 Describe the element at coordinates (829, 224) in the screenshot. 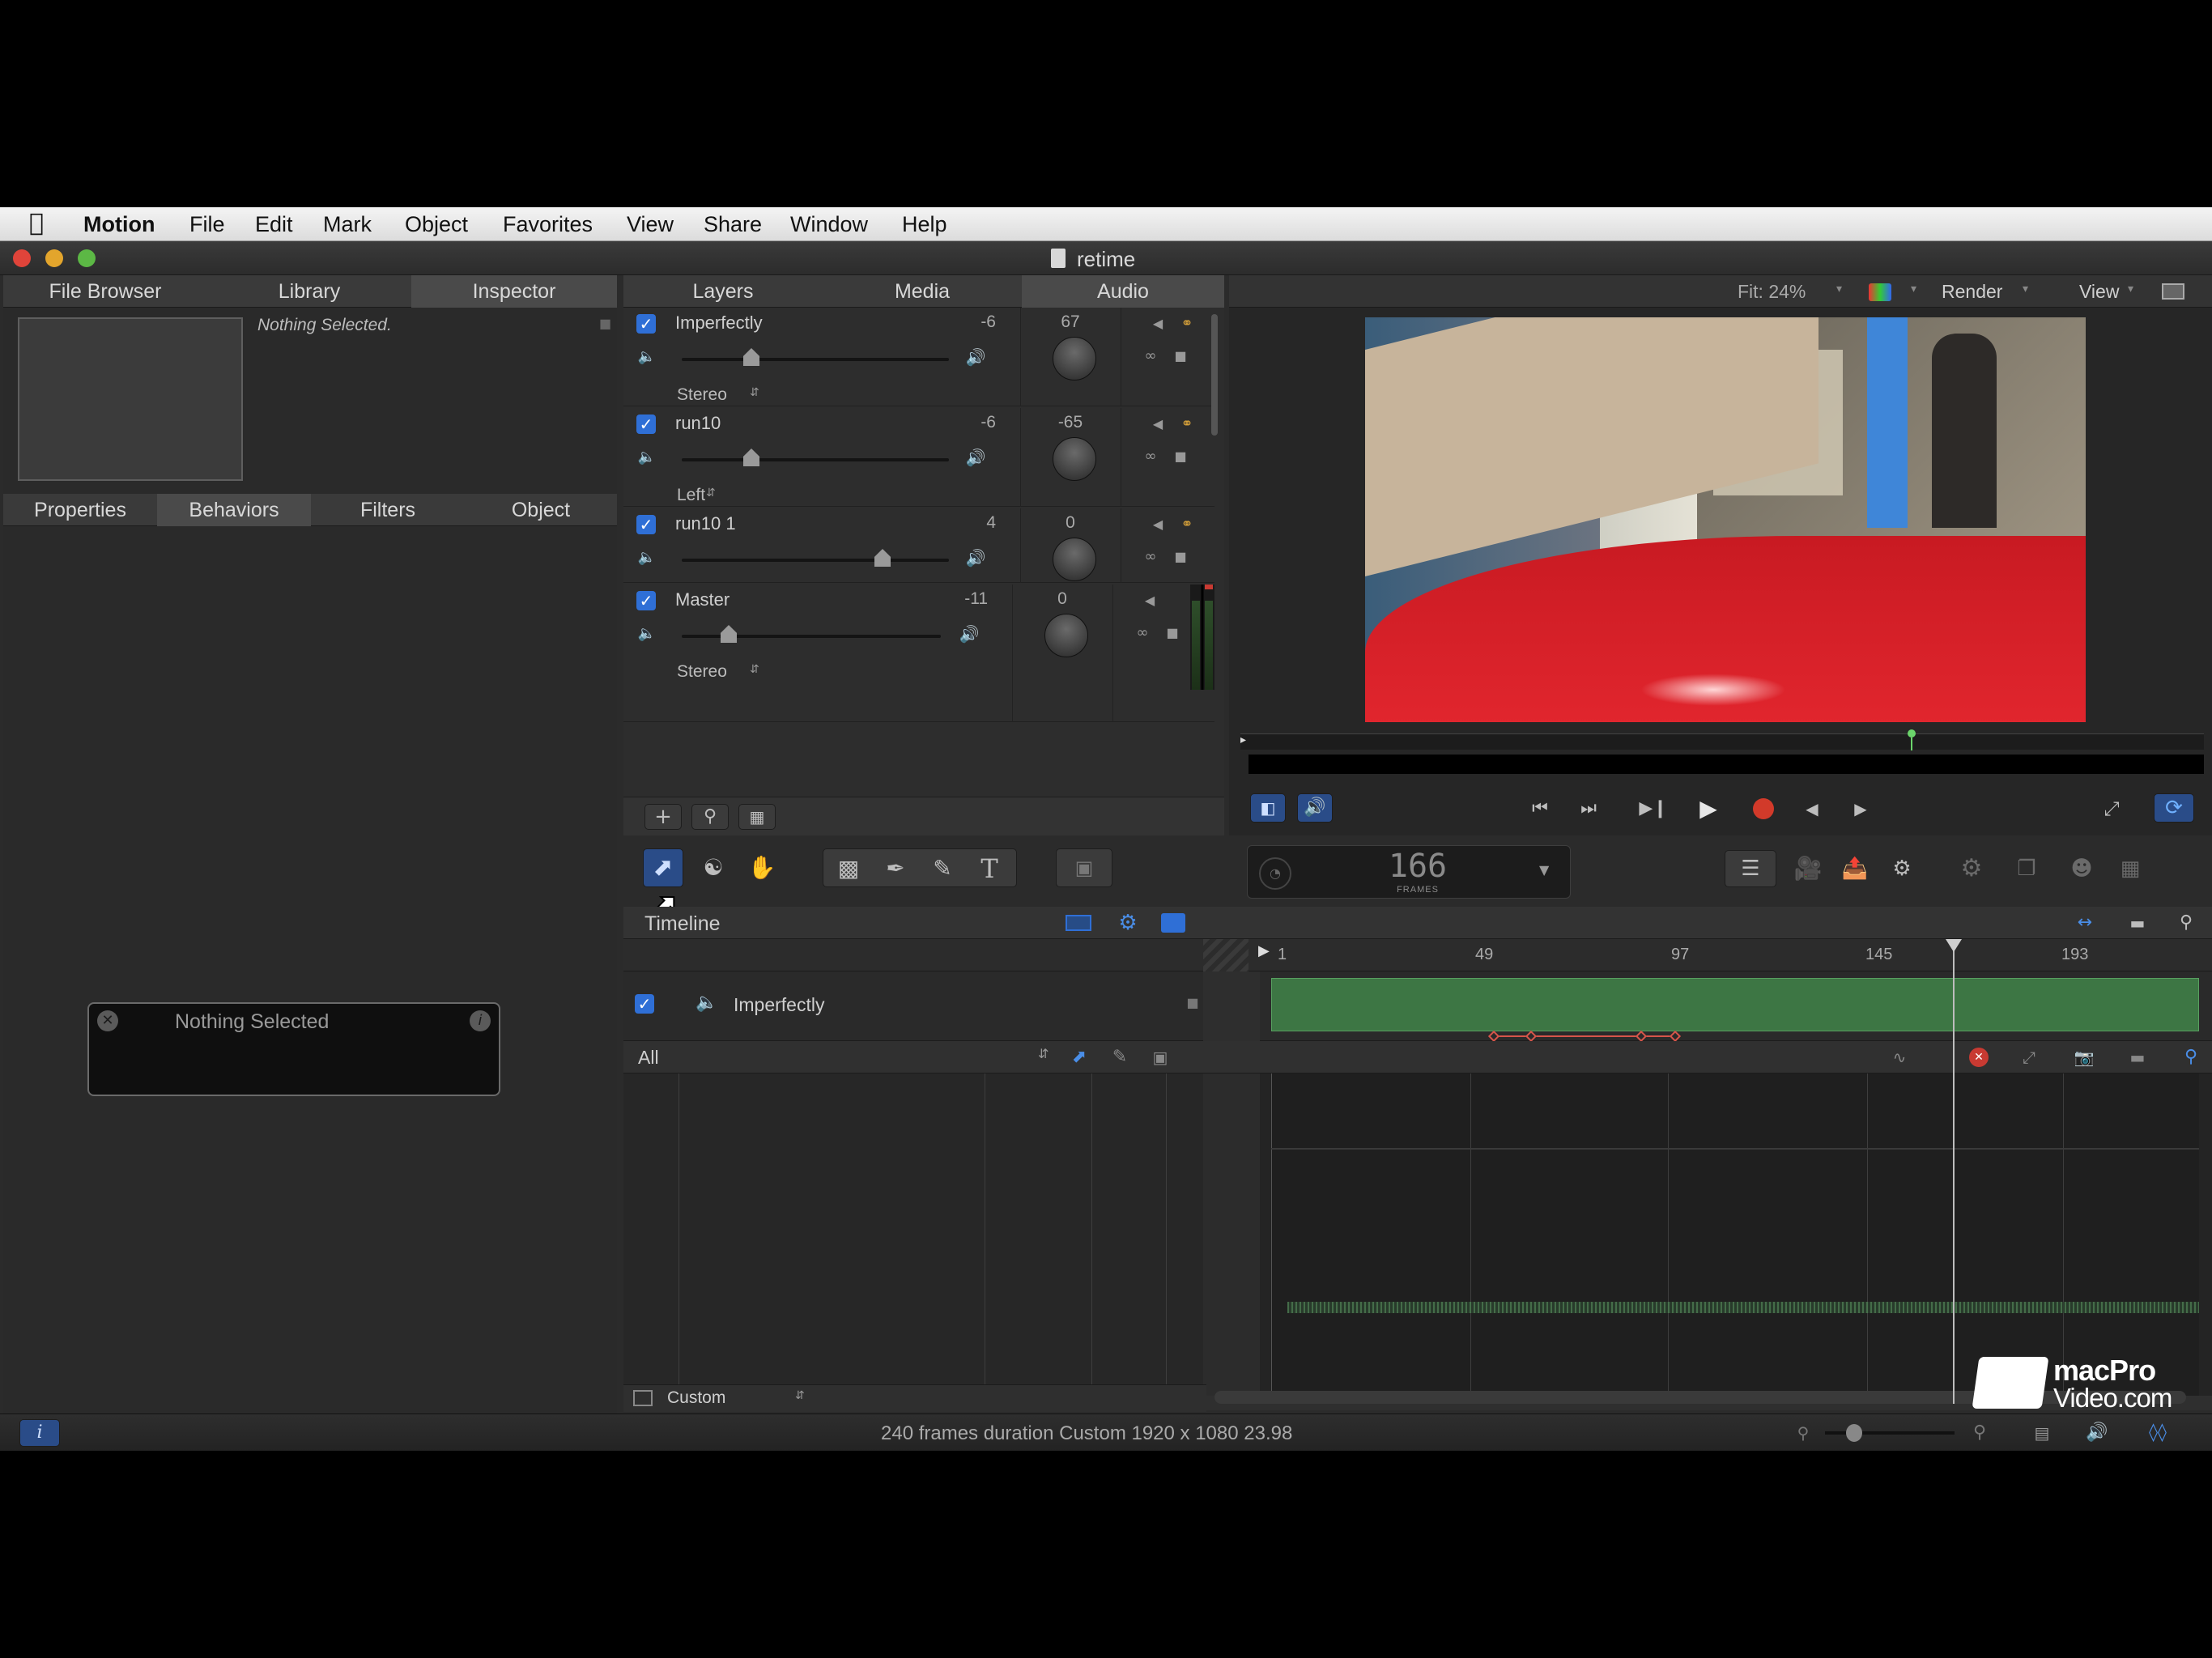

I see `menu-window: Window` at that location.